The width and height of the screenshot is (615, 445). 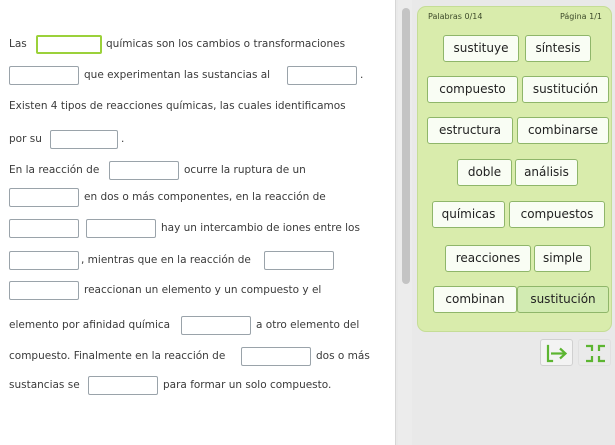 I want to click on page-indicator: Página 1/1, so click(x=580, y=16).